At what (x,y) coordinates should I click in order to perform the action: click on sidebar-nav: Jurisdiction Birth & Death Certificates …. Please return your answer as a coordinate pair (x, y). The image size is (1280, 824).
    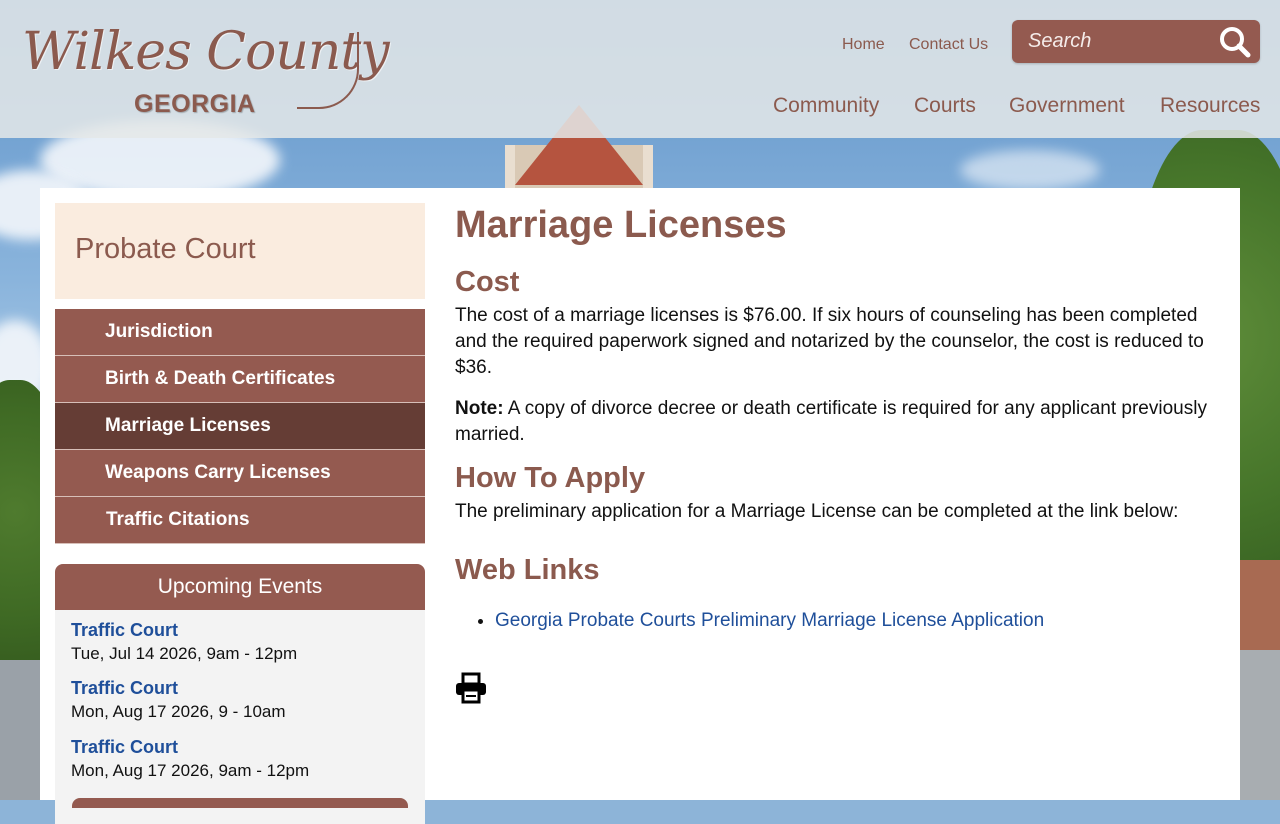
    Looking at the image, I should click on (240, 426).